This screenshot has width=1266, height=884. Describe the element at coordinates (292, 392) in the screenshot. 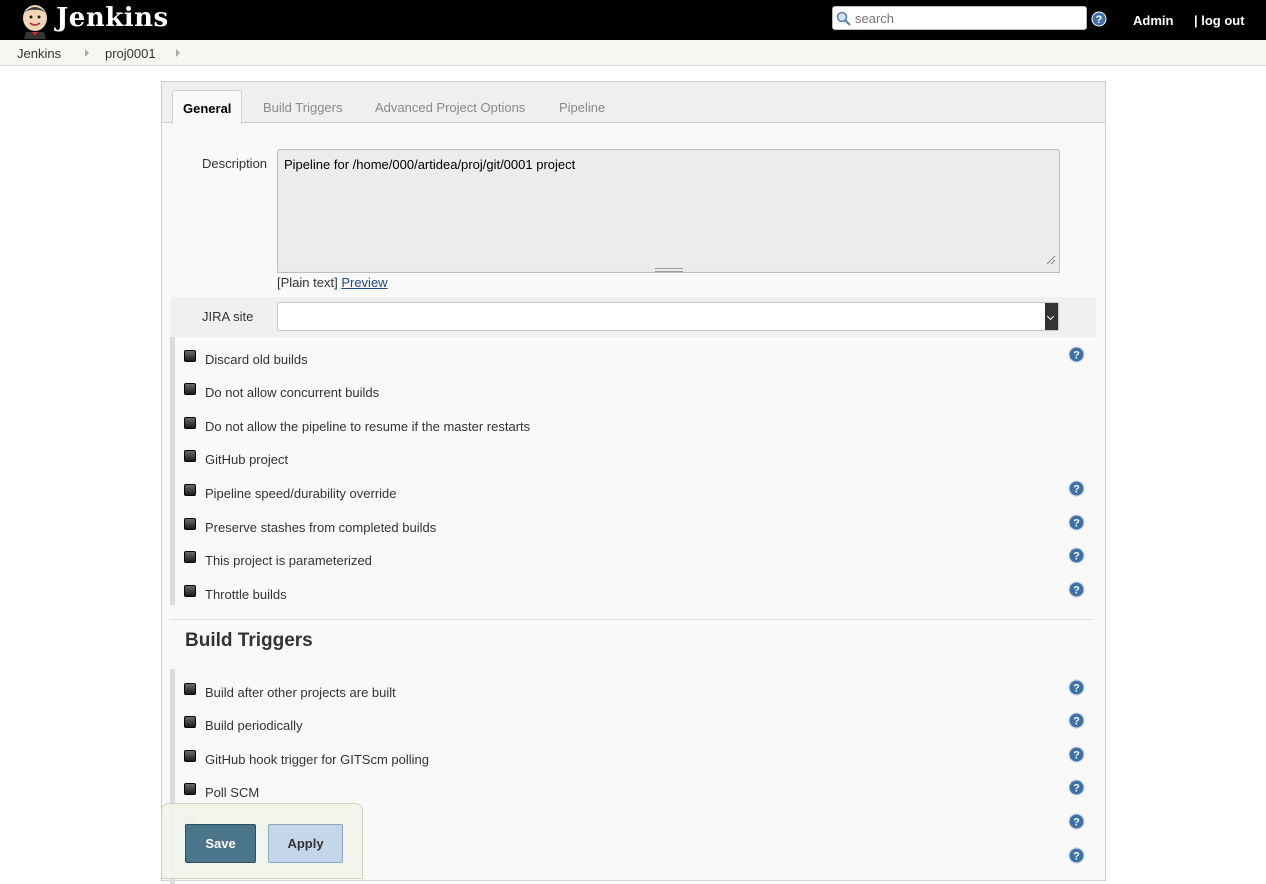

I see `option-label: Do not allow concurrent builds` at that location.